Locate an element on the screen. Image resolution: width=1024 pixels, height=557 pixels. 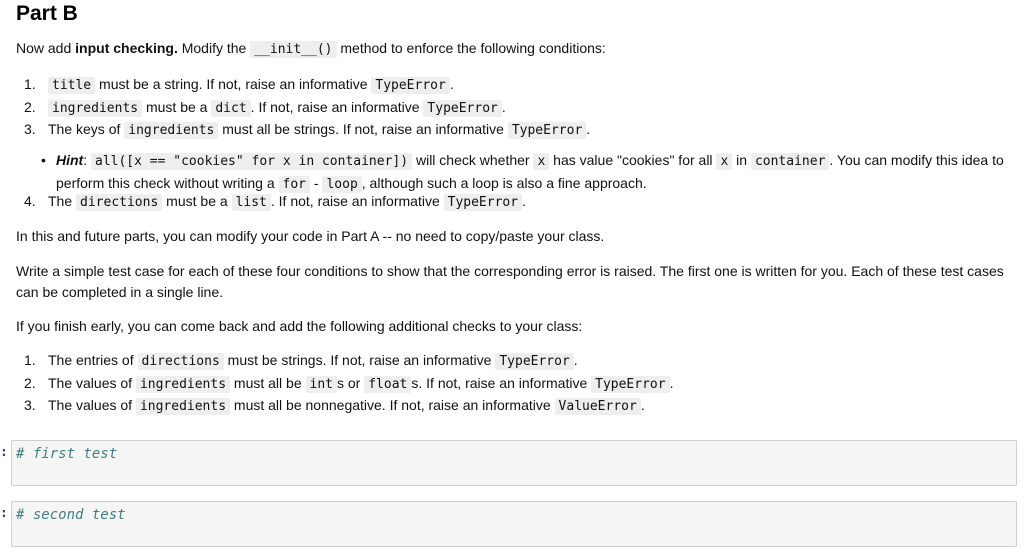
section-heading: Part B is located at coordinates (47, 13).